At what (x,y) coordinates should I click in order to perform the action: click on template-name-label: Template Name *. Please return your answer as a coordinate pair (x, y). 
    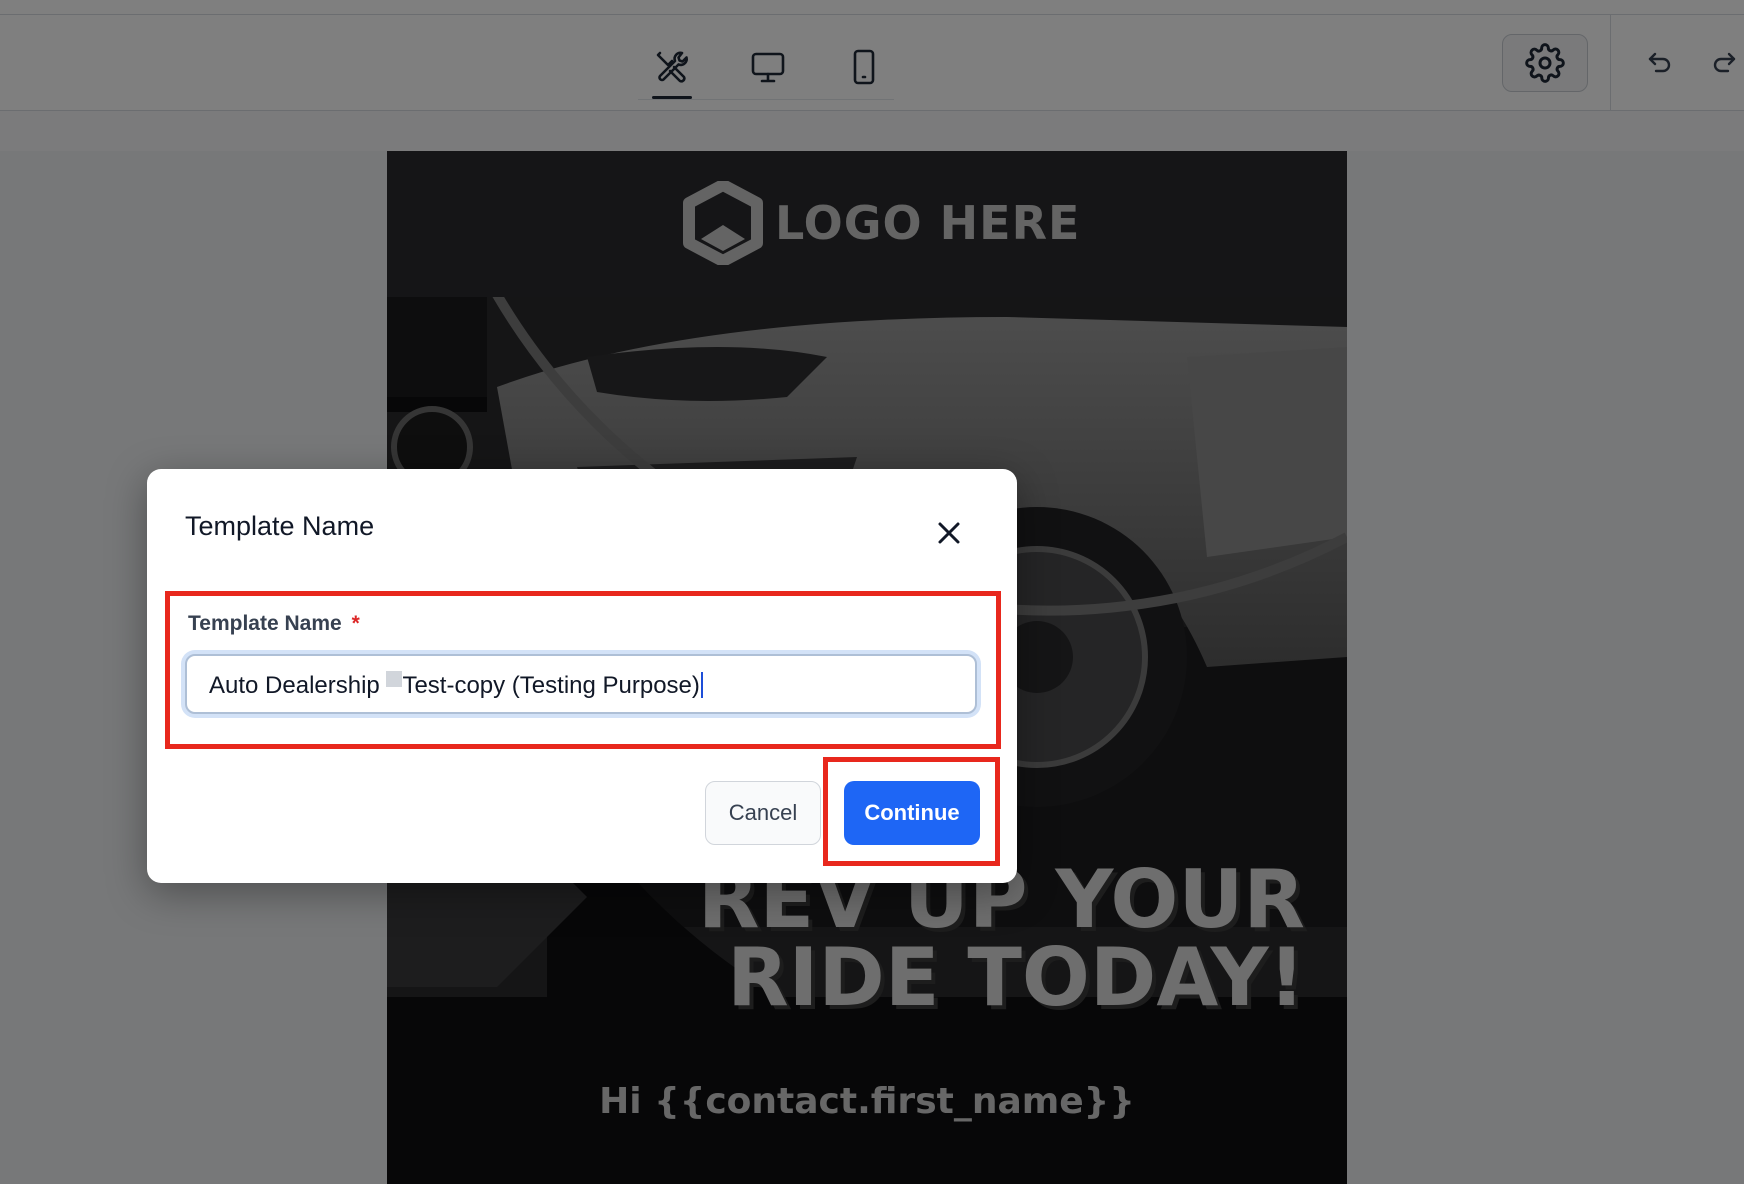
    Looking at the image, I should click on (274, 624).